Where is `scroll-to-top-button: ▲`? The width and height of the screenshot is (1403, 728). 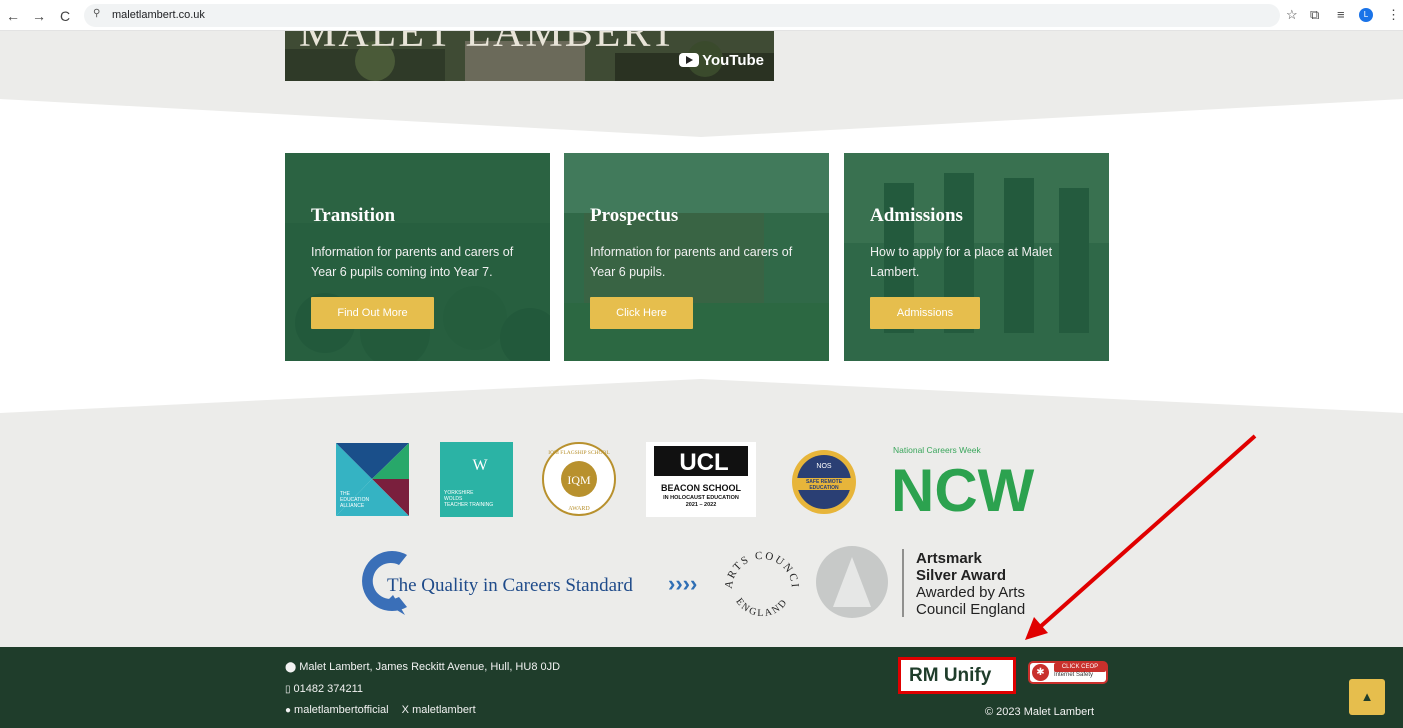 scroll-to-top-button: ▲ is located at coordinates (1367, 697).